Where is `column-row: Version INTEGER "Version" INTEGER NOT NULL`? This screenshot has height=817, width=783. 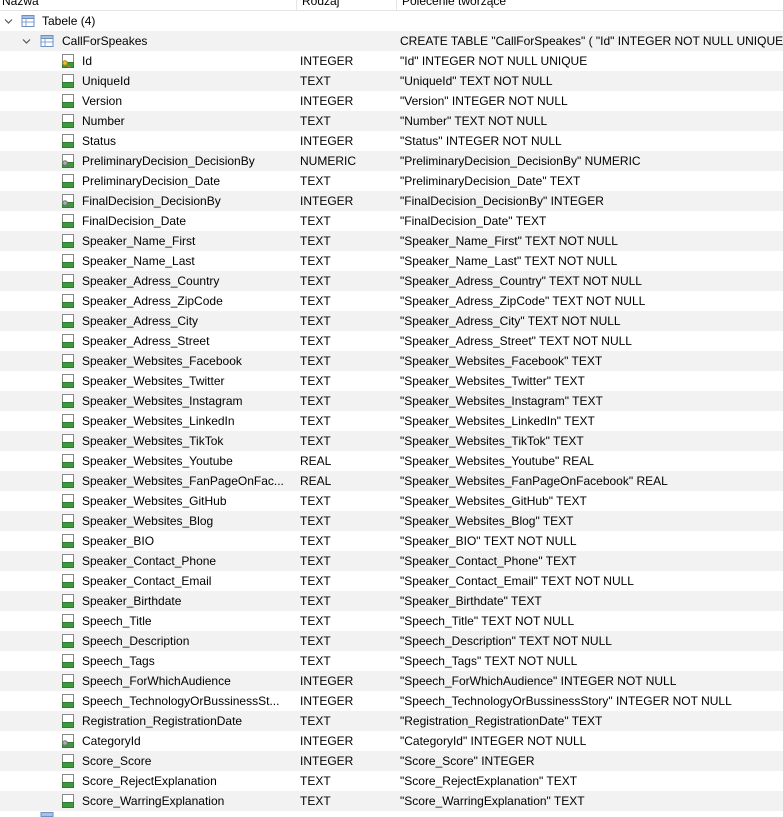
column-row: Version INTEGER "Version" INTEGER NOT NULL is located at coordinates (391, 101).